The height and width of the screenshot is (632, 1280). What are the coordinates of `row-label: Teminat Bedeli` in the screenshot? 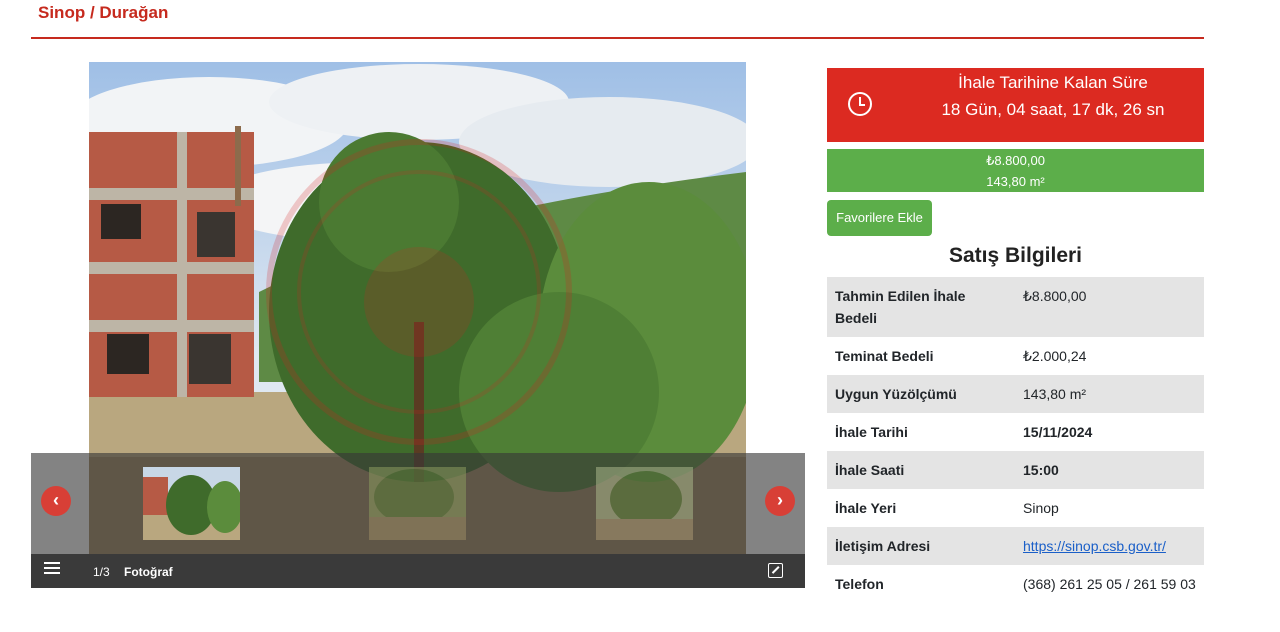 It's located at (884, 356).